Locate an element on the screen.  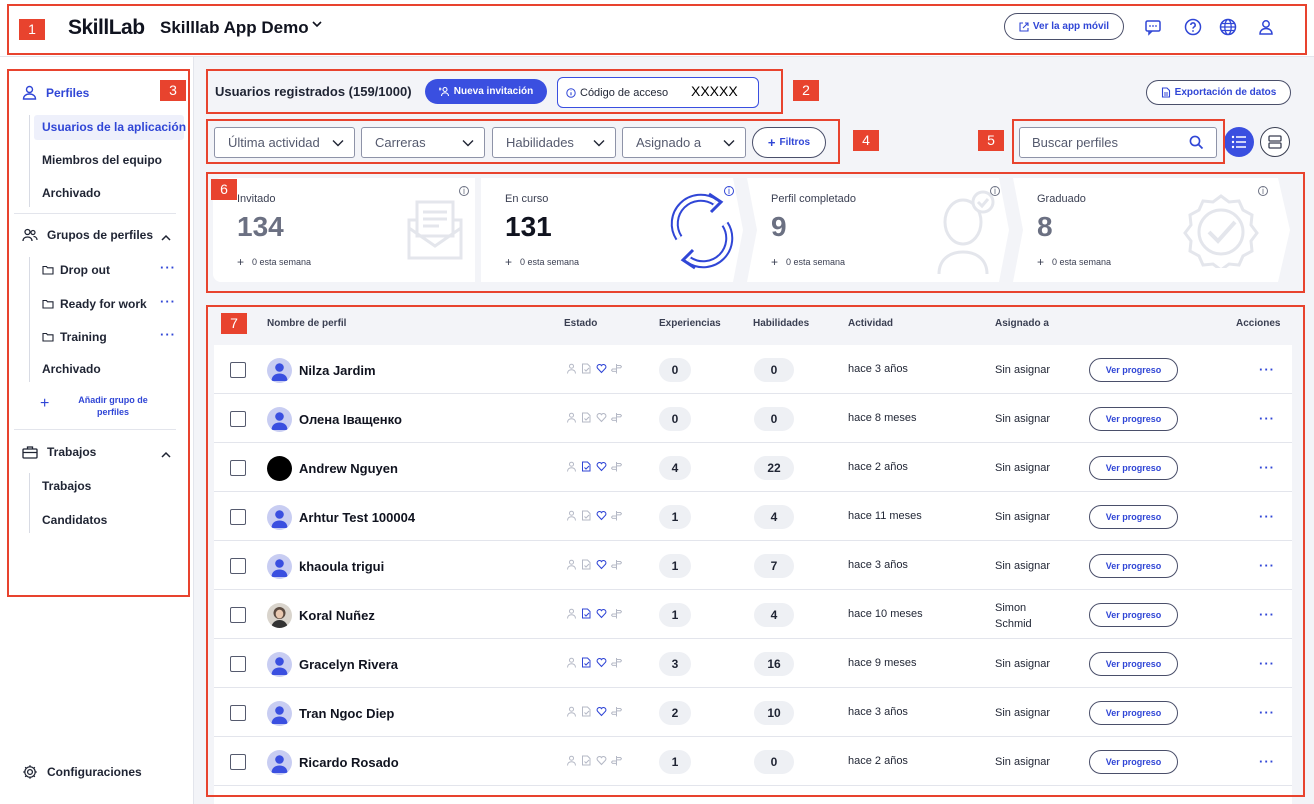
skills-count: 0 is located at coordinates (774, 370).